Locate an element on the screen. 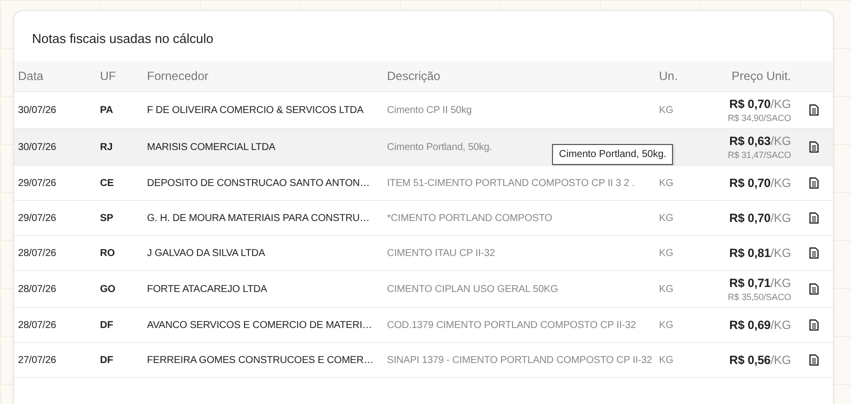 The height and width of the screenshot is (404, 851). unit-price: R$ 0,69/KG is located at coordinates (760, 325).